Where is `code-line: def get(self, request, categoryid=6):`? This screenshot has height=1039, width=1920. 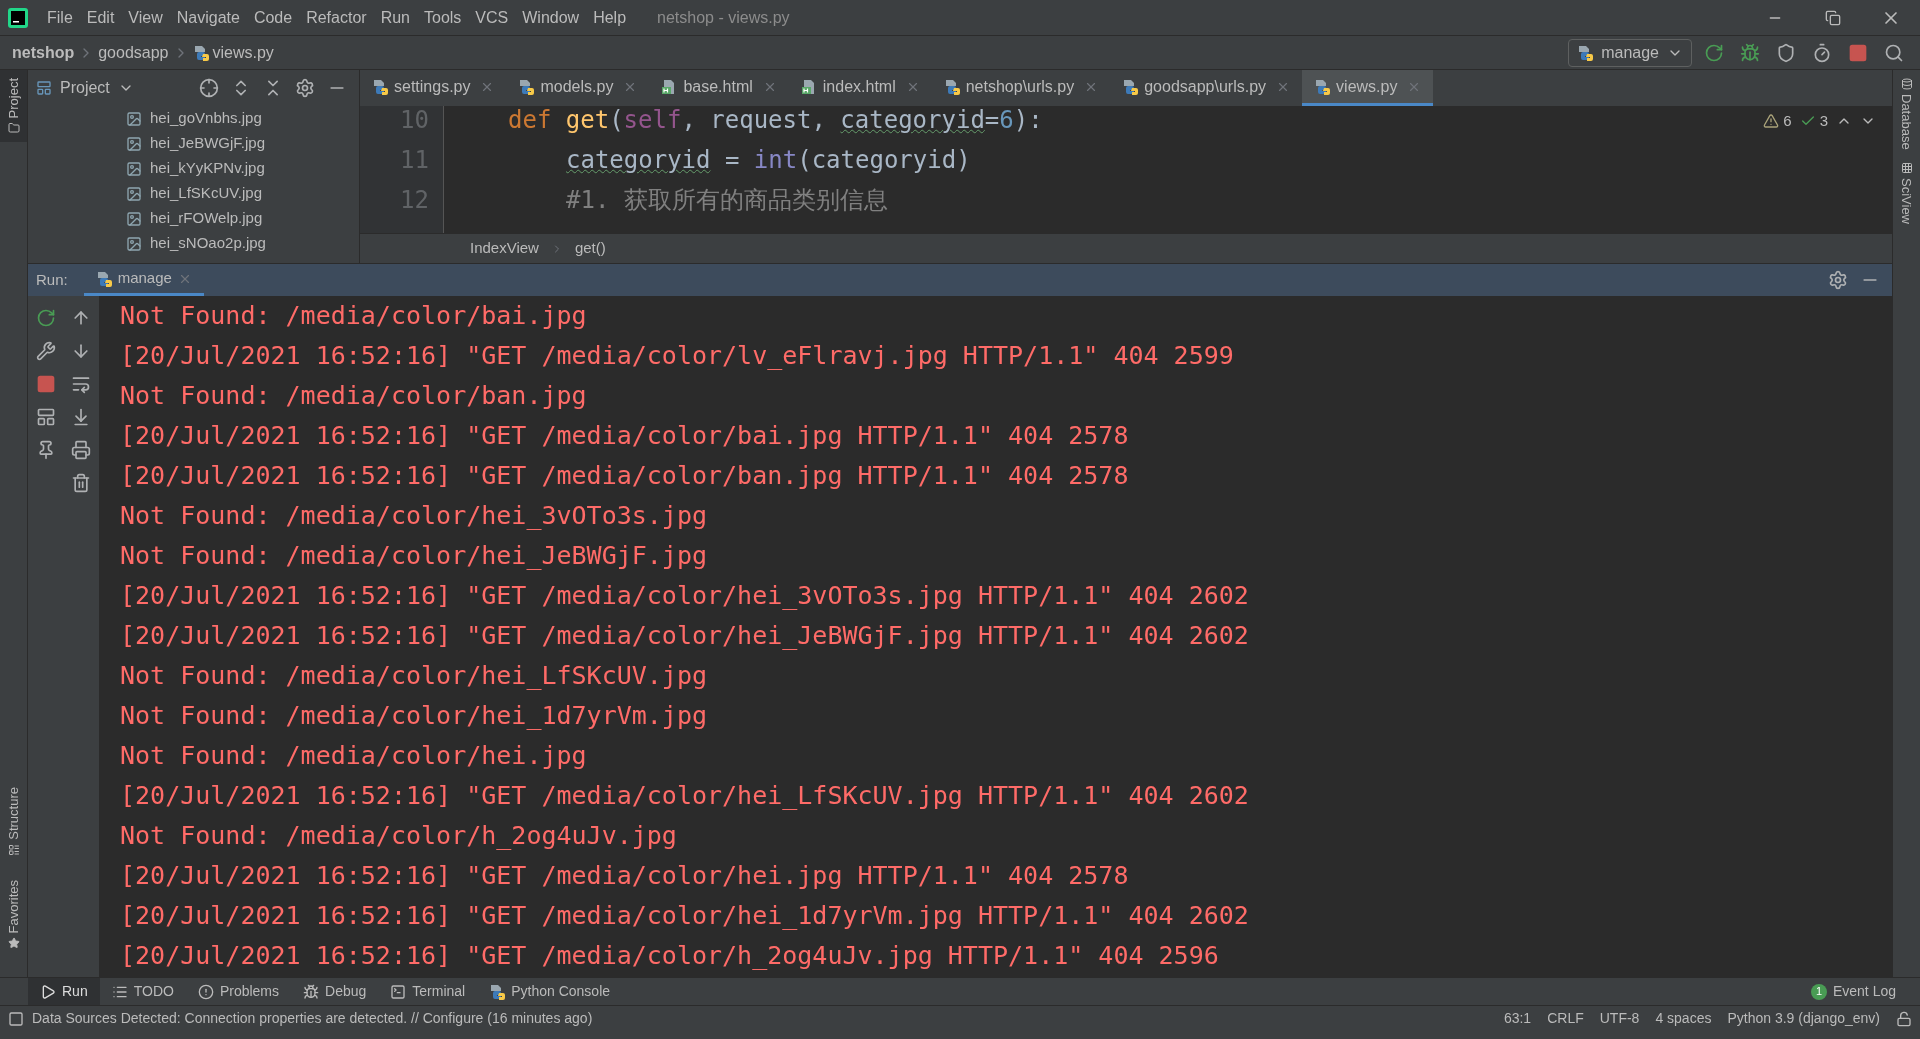
code-line: def get(self, request, categoryid=6): is located at coordinates (775, 121).